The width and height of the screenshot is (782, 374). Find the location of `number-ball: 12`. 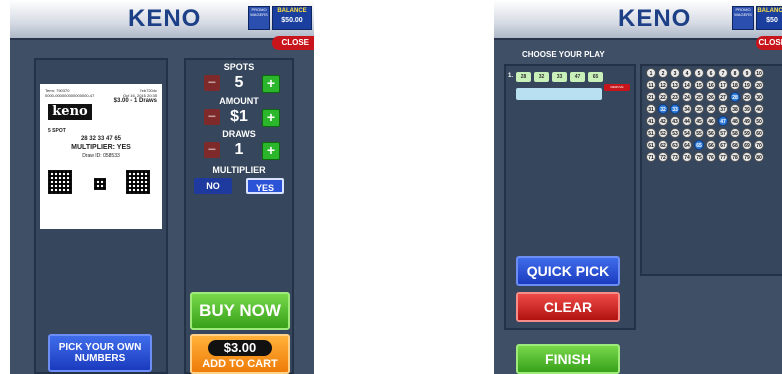

number-ball: 12 is located at coordinates (663, 85).